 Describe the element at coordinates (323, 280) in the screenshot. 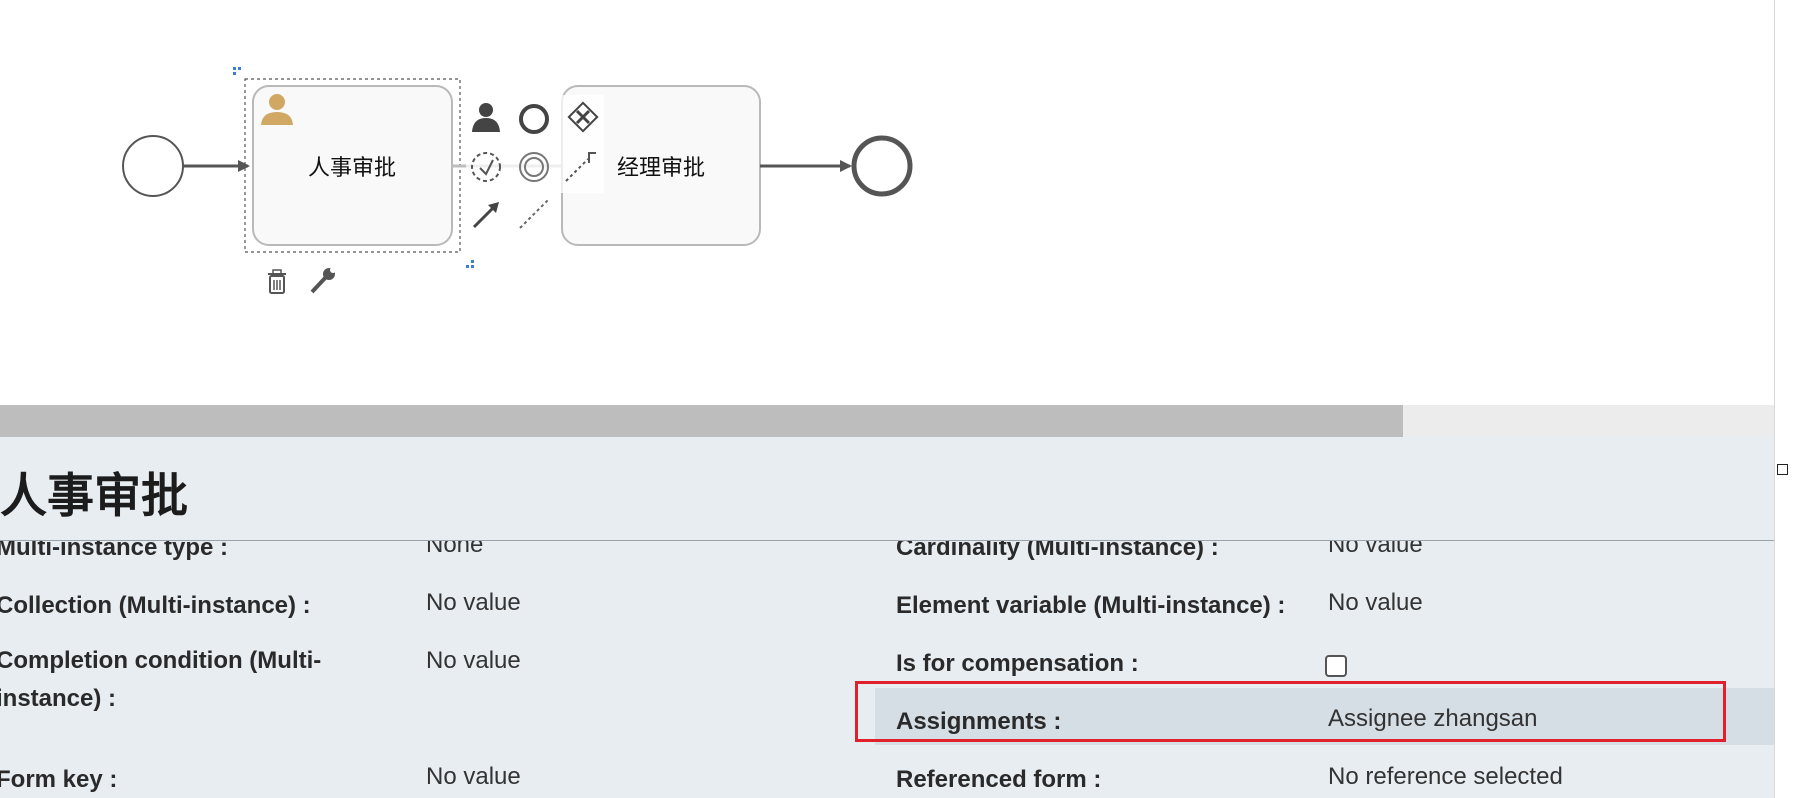

I see `wrench-icon` at that location.